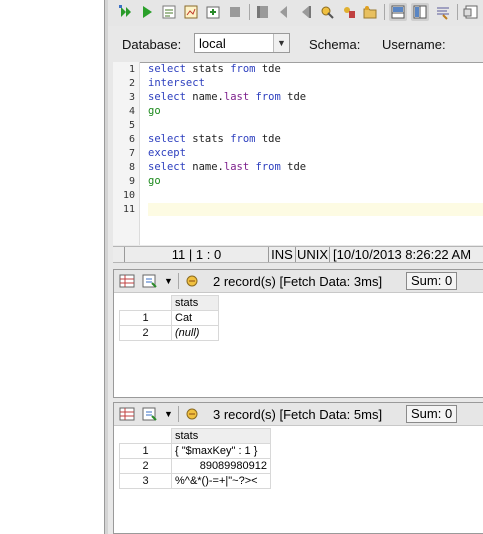  Describe the element at coordinates (327, 12) in the screenshot. I see `history-icon` at that location.